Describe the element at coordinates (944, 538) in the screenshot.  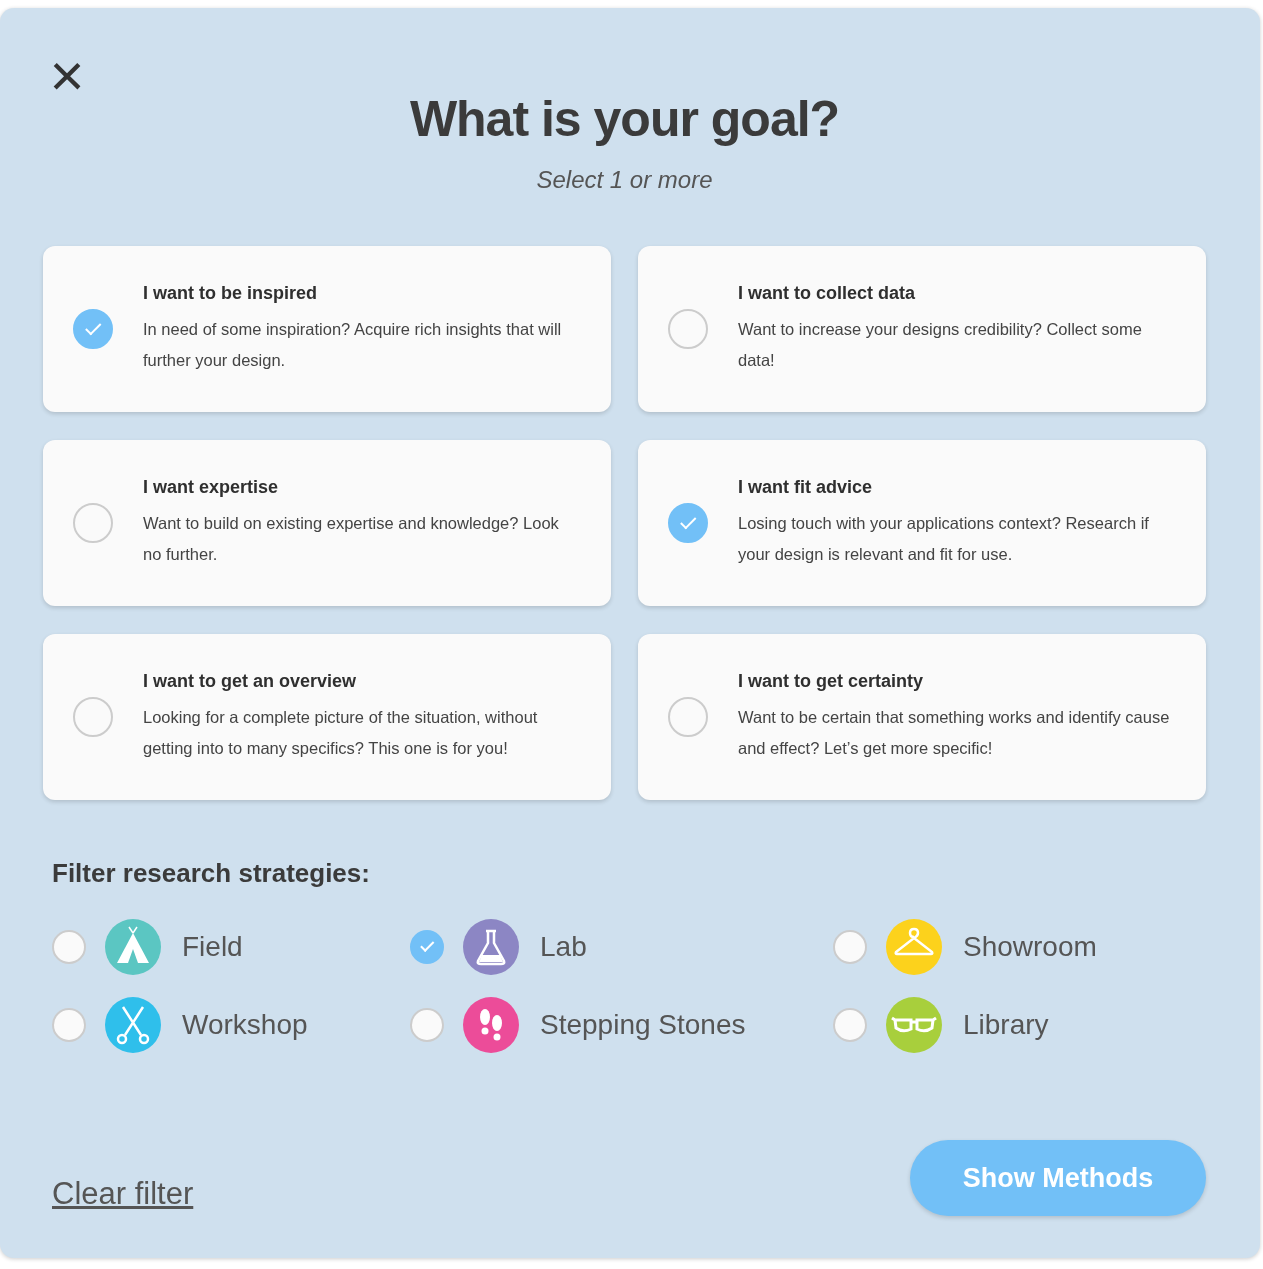
I see `goal-description: Losing touch with your applications context? Research if your design is relevant and fit for use.` at that location.